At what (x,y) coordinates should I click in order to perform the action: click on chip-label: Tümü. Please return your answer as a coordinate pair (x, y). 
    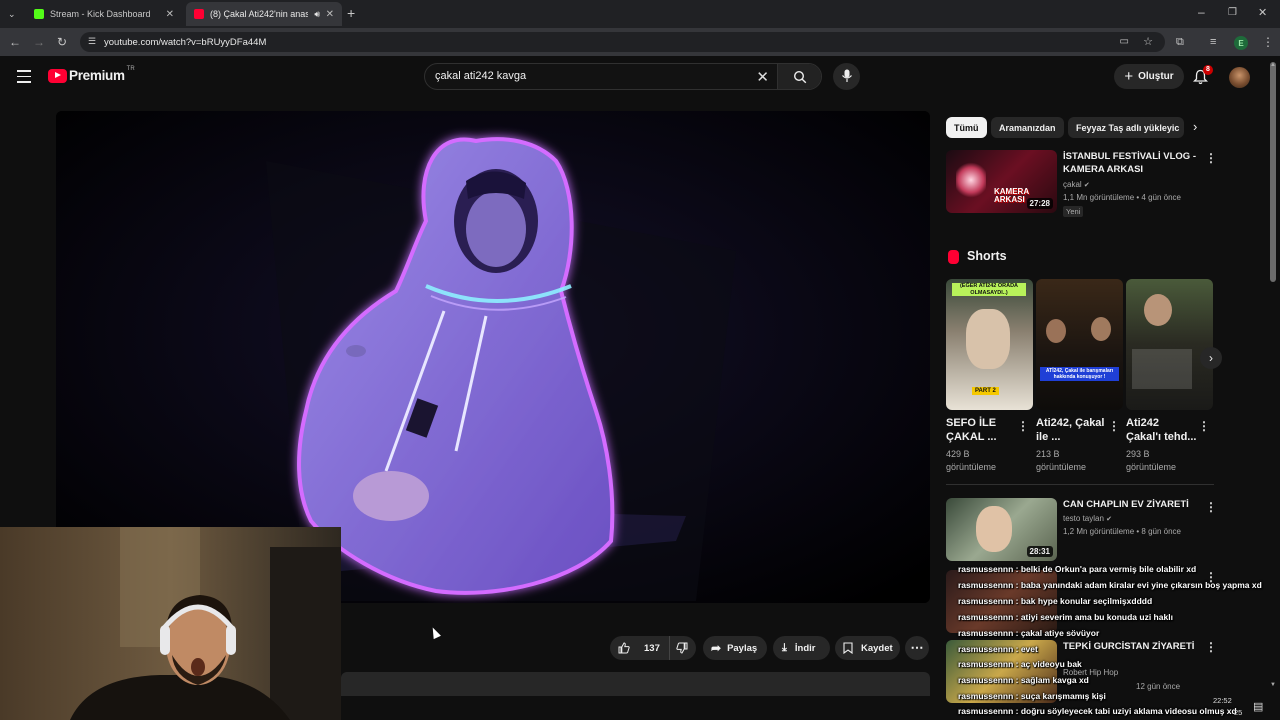
    Looking at the image, I should click on (966, 127).